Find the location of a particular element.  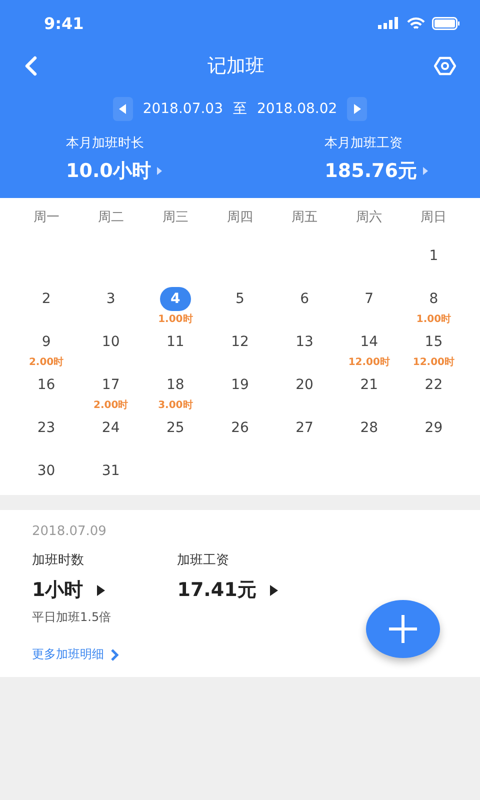

weekday-label: 周一 is located at coordinates (46, 218).